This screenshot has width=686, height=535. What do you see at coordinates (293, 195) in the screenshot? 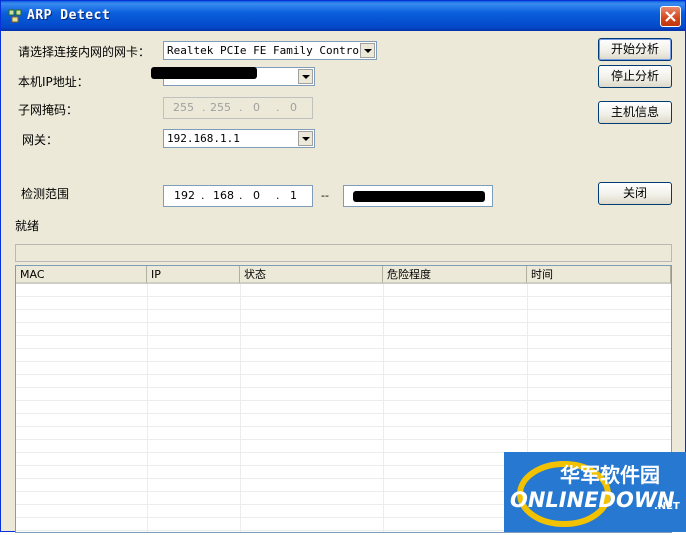
I see `range-start-octet-4: 1` at bounding box center [293, 195].